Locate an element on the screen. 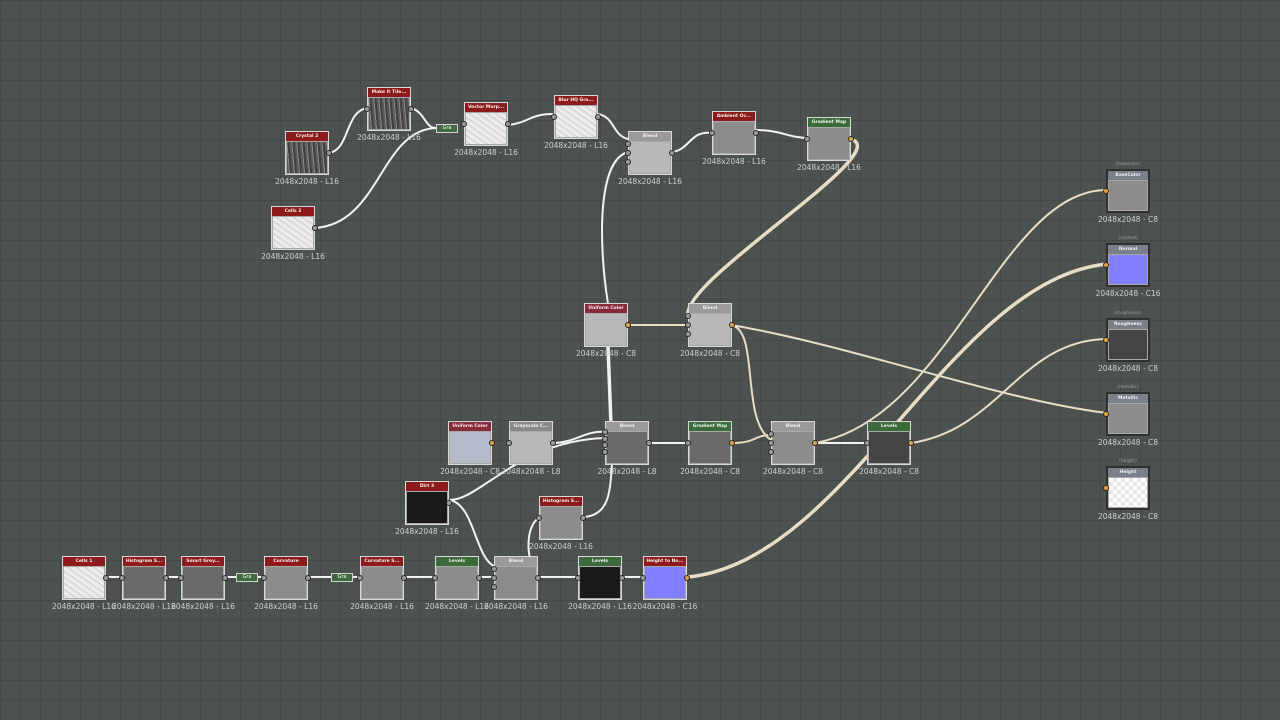 This screenshot has width=1280, height=720. node-resolution: 2048x2048 - C16 is located at coordinates (1128, 293).